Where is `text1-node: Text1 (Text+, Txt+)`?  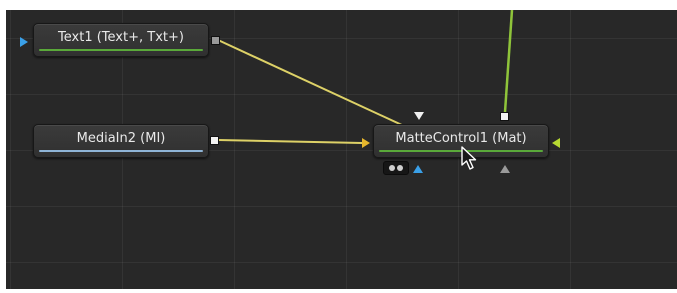 text1-node: Text1 (Text+, Txt+) is located at coordinates (121, 40).